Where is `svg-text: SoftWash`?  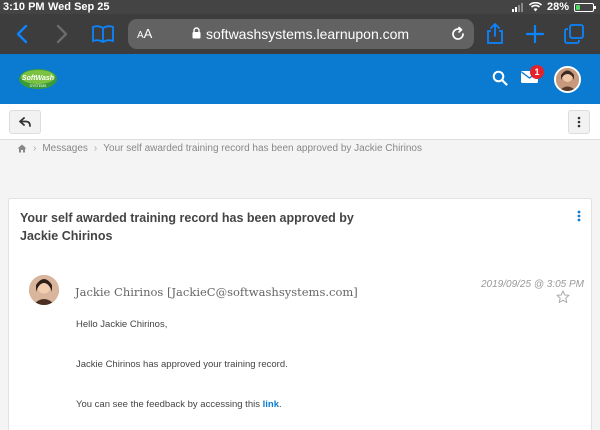 svg-text: SoftWash is located at coordinates (38, 78).